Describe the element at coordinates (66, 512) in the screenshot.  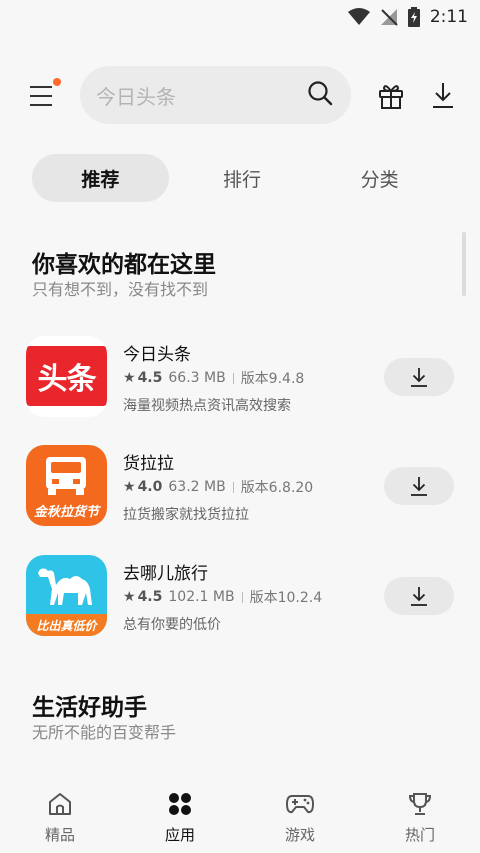
I see `app-icon-text: 金秋拉货节` at that location.